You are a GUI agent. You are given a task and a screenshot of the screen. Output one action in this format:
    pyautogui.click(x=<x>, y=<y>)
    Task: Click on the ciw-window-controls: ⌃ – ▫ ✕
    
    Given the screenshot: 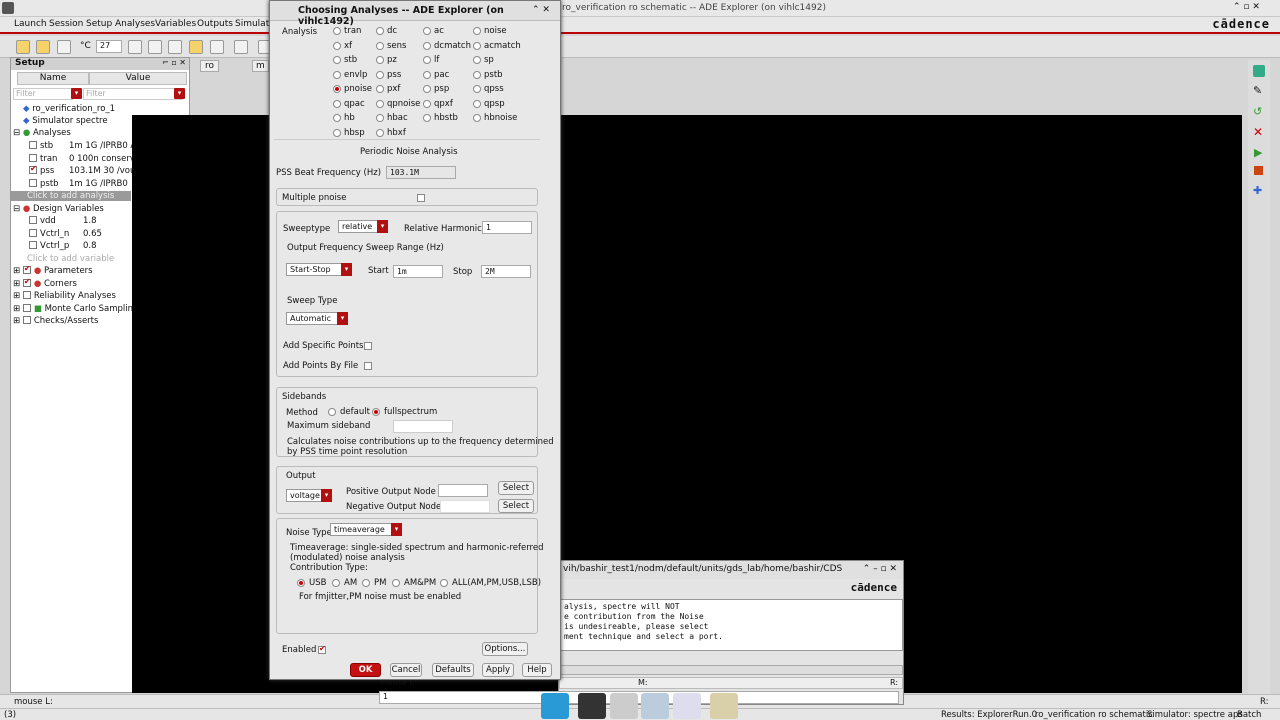 What is the action you would take?
    pyautogui.click(x=880, y=569)
    